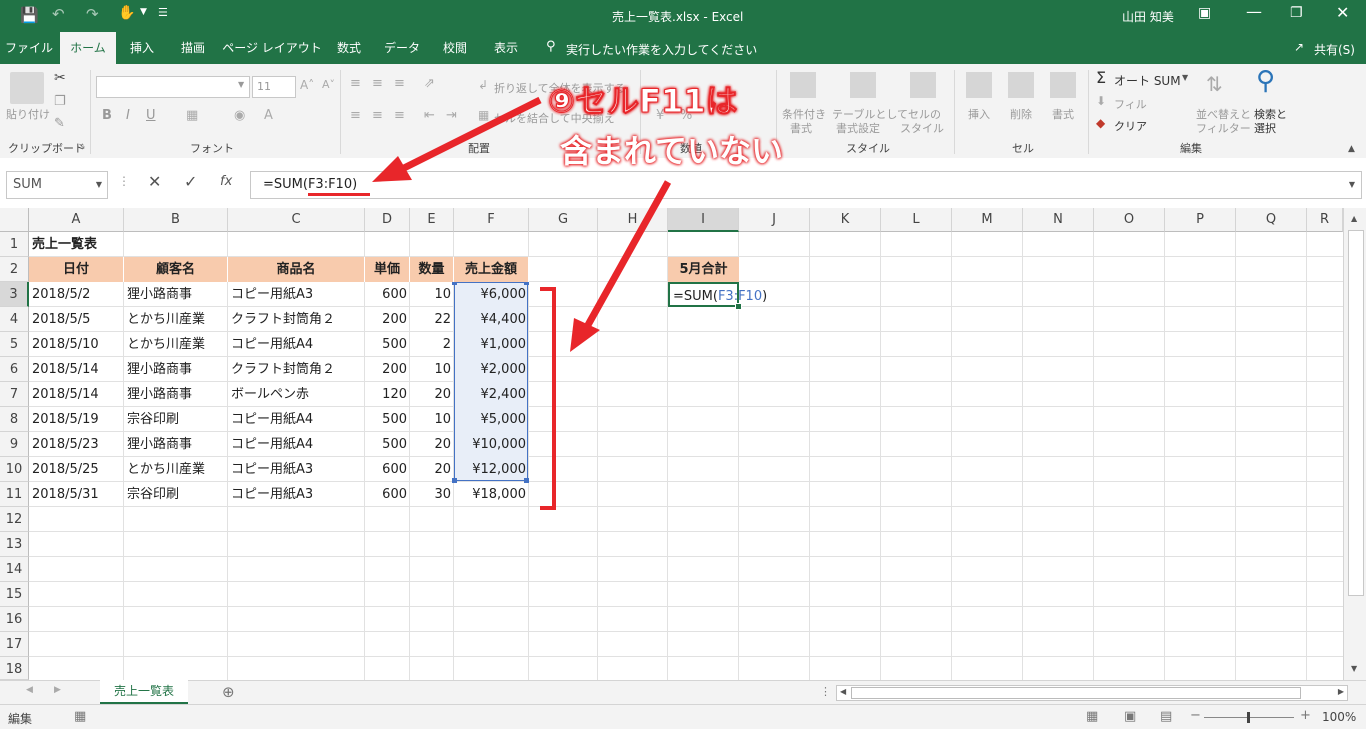 Image resolution: width=1366 pixels, height=729 pixels. What do you see at coordinates (1195, 715) in the screenshot?
I see `zoom-out-icon: −` at bounding box center [1195, 715].